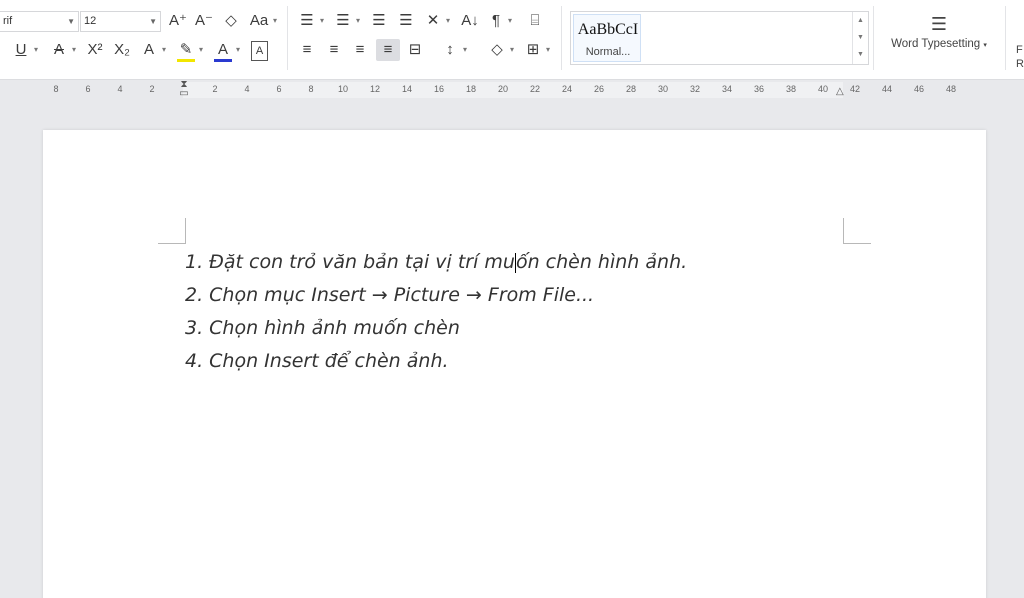 The width and height of the screenshot is (1024, 598). Describe the element at coordinates (448, 21) in the screenshot. I see `asian-layout-dropdown-icon: ▾` at that location.